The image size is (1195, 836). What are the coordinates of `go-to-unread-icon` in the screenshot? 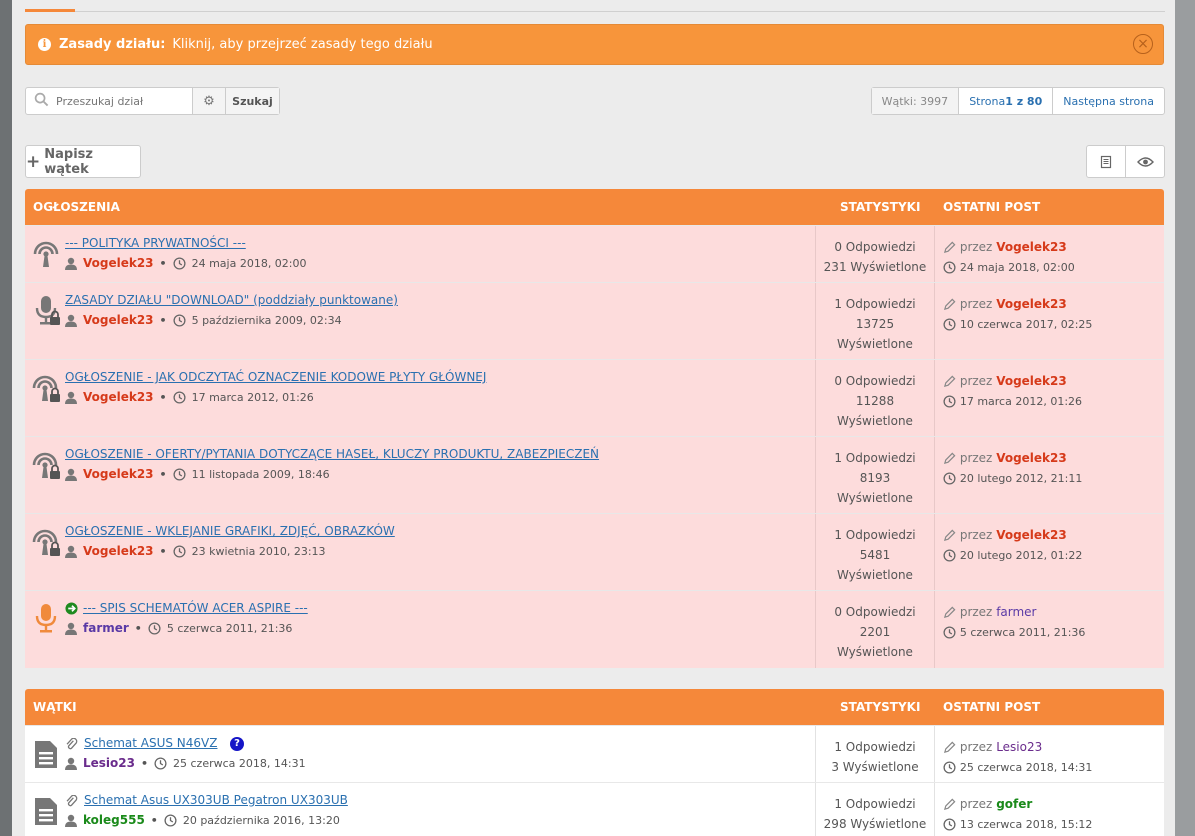 It's located at (71, 608).